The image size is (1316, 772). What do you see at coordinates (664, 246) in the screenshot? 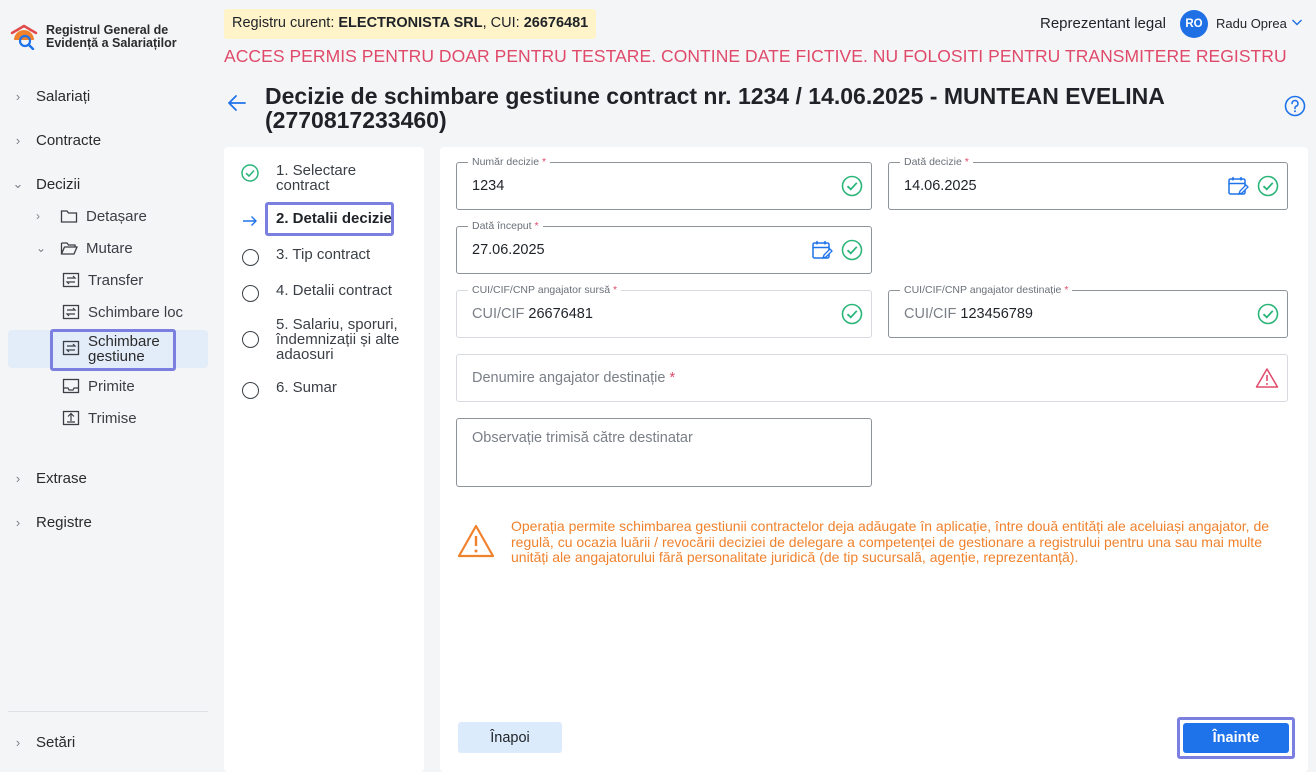
I see `data-inceput-field: Dată început * 27.06.2025` at bounding box center [664, 246].